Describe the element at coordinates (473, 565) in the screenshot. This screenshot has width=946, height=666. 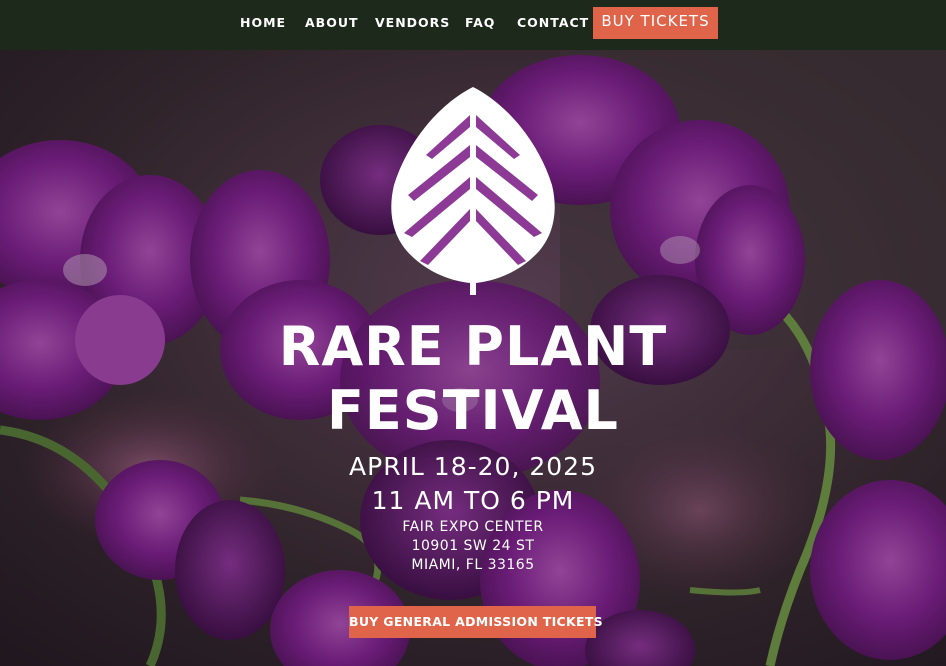
I see `venue-city: MIAMI, FL 33165` at that location.